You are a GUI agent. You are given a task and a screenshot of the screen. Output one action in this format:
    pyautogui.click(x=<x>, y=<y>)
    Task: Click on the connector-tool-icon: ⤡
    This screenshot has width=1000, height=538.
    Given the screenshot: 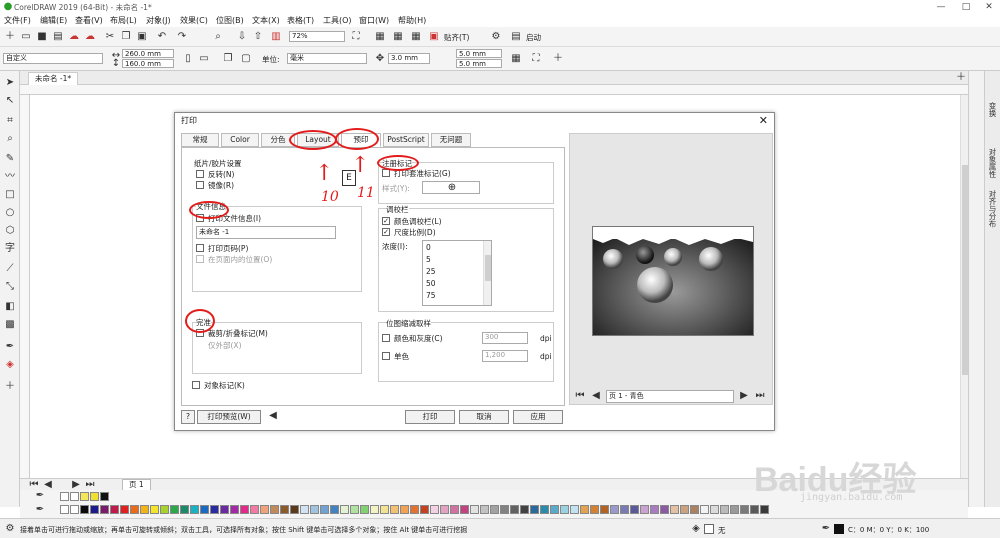 What is the action you would take?
    pyautogui.click(x=10, y=287)
    